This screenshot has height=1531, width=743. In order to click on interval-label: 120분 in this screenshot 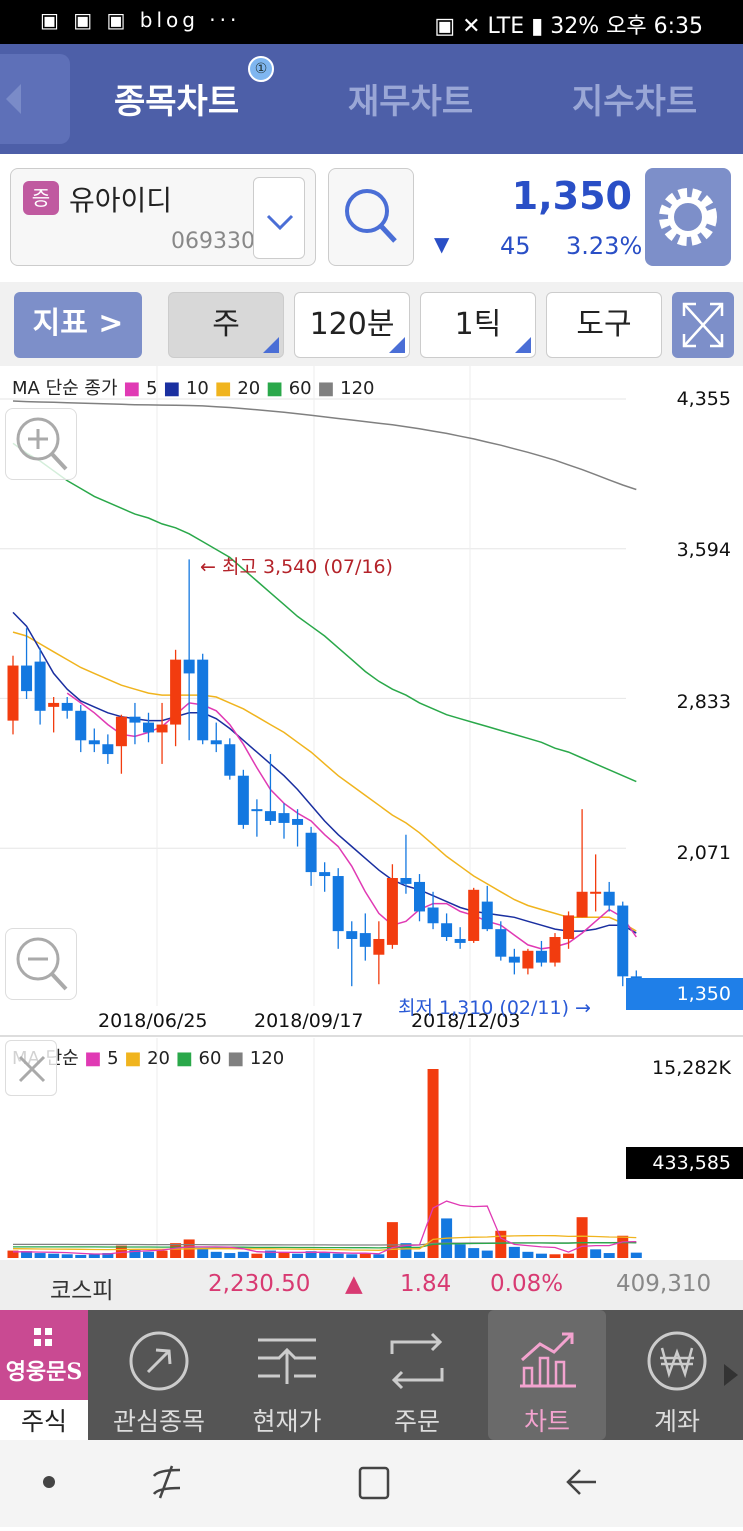, I will do `click(352, 324)`.